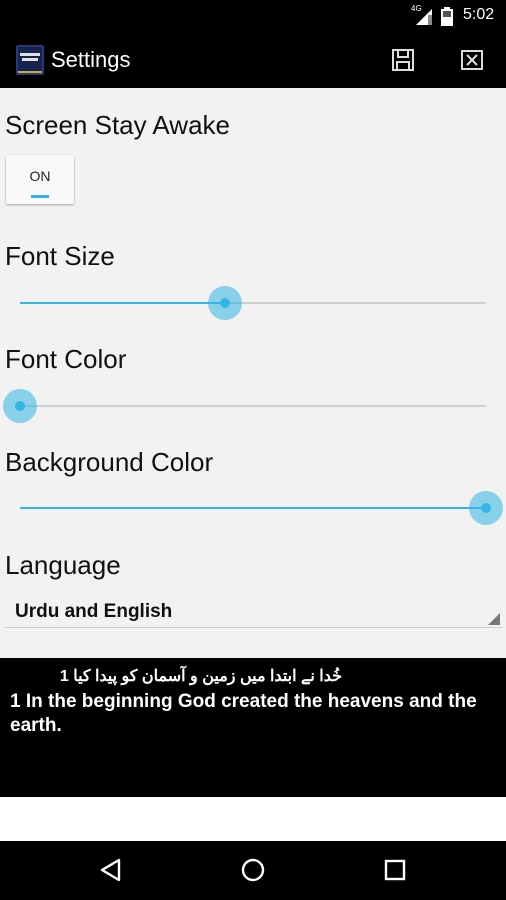 This screenshot has width=506, height=900. Describe the element at coordinates (109, 462) in the screenshot. I see `background-color-label: Background Color` at that location.